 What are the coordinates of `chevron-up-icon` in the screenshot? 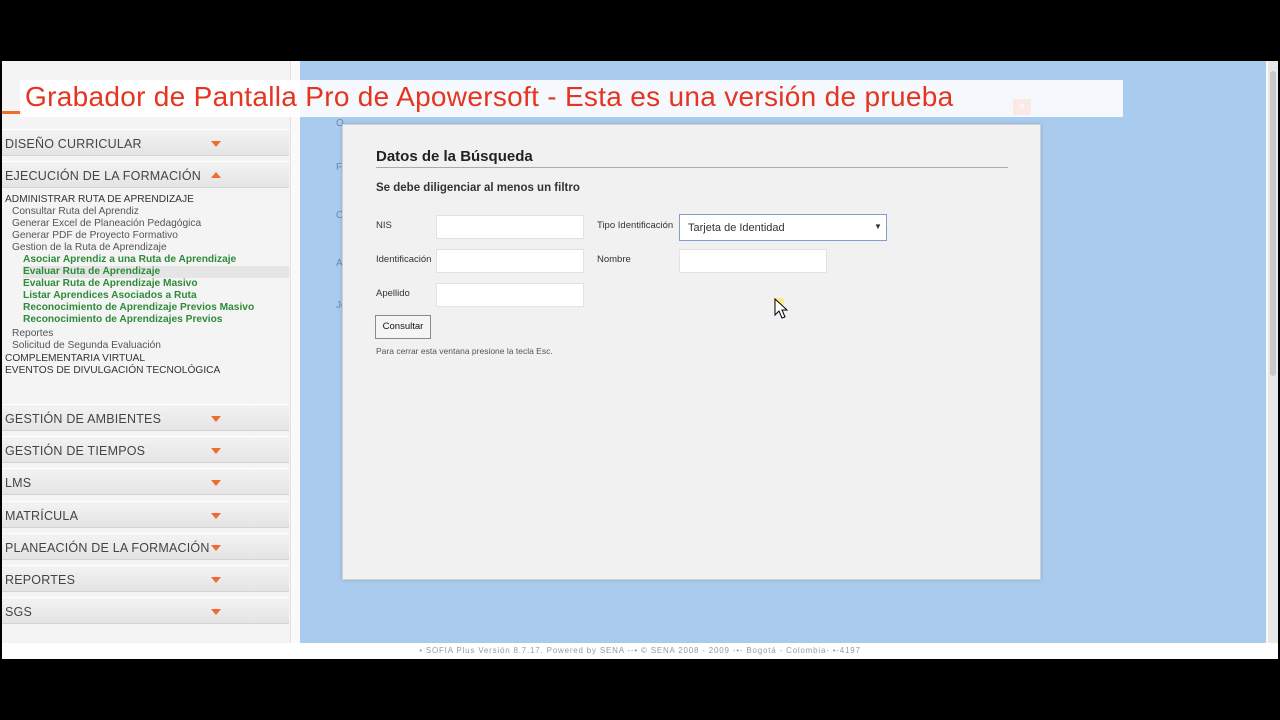 It's located at (216, 175).